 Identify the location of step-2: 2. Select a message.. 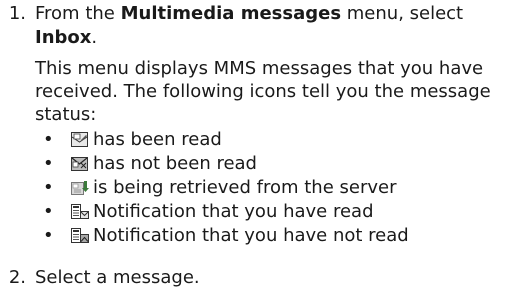
(261, 278).